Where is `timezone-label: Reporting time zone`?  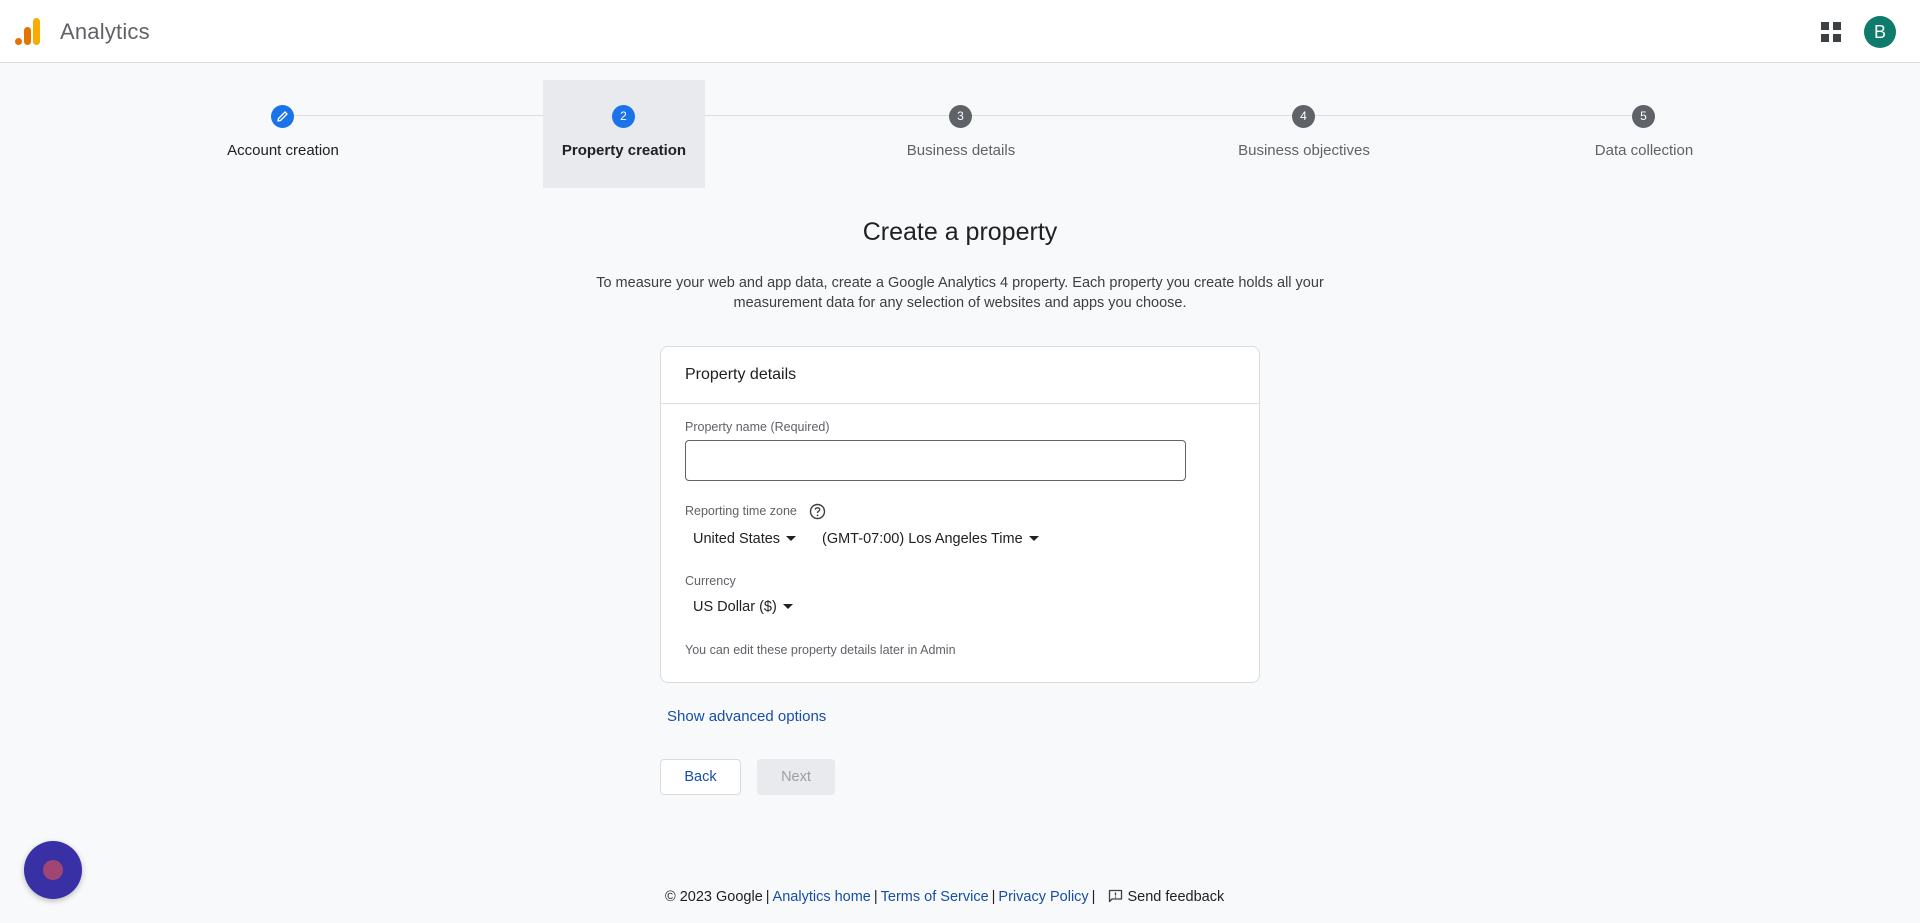 timezone-label: Reporting time zone is located at coordinates (741, 511).